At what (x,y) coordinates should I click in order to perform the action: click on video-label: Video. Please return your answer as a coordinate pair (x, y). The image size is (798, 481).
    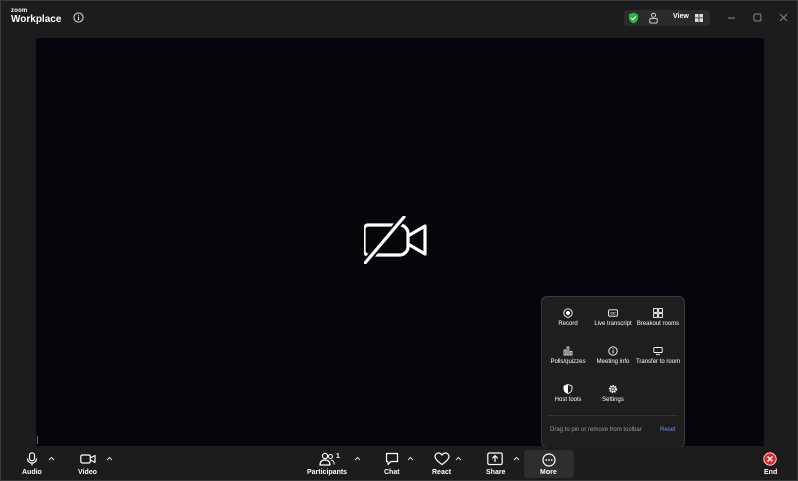
    Looking at the image, I should click on (87, 472).